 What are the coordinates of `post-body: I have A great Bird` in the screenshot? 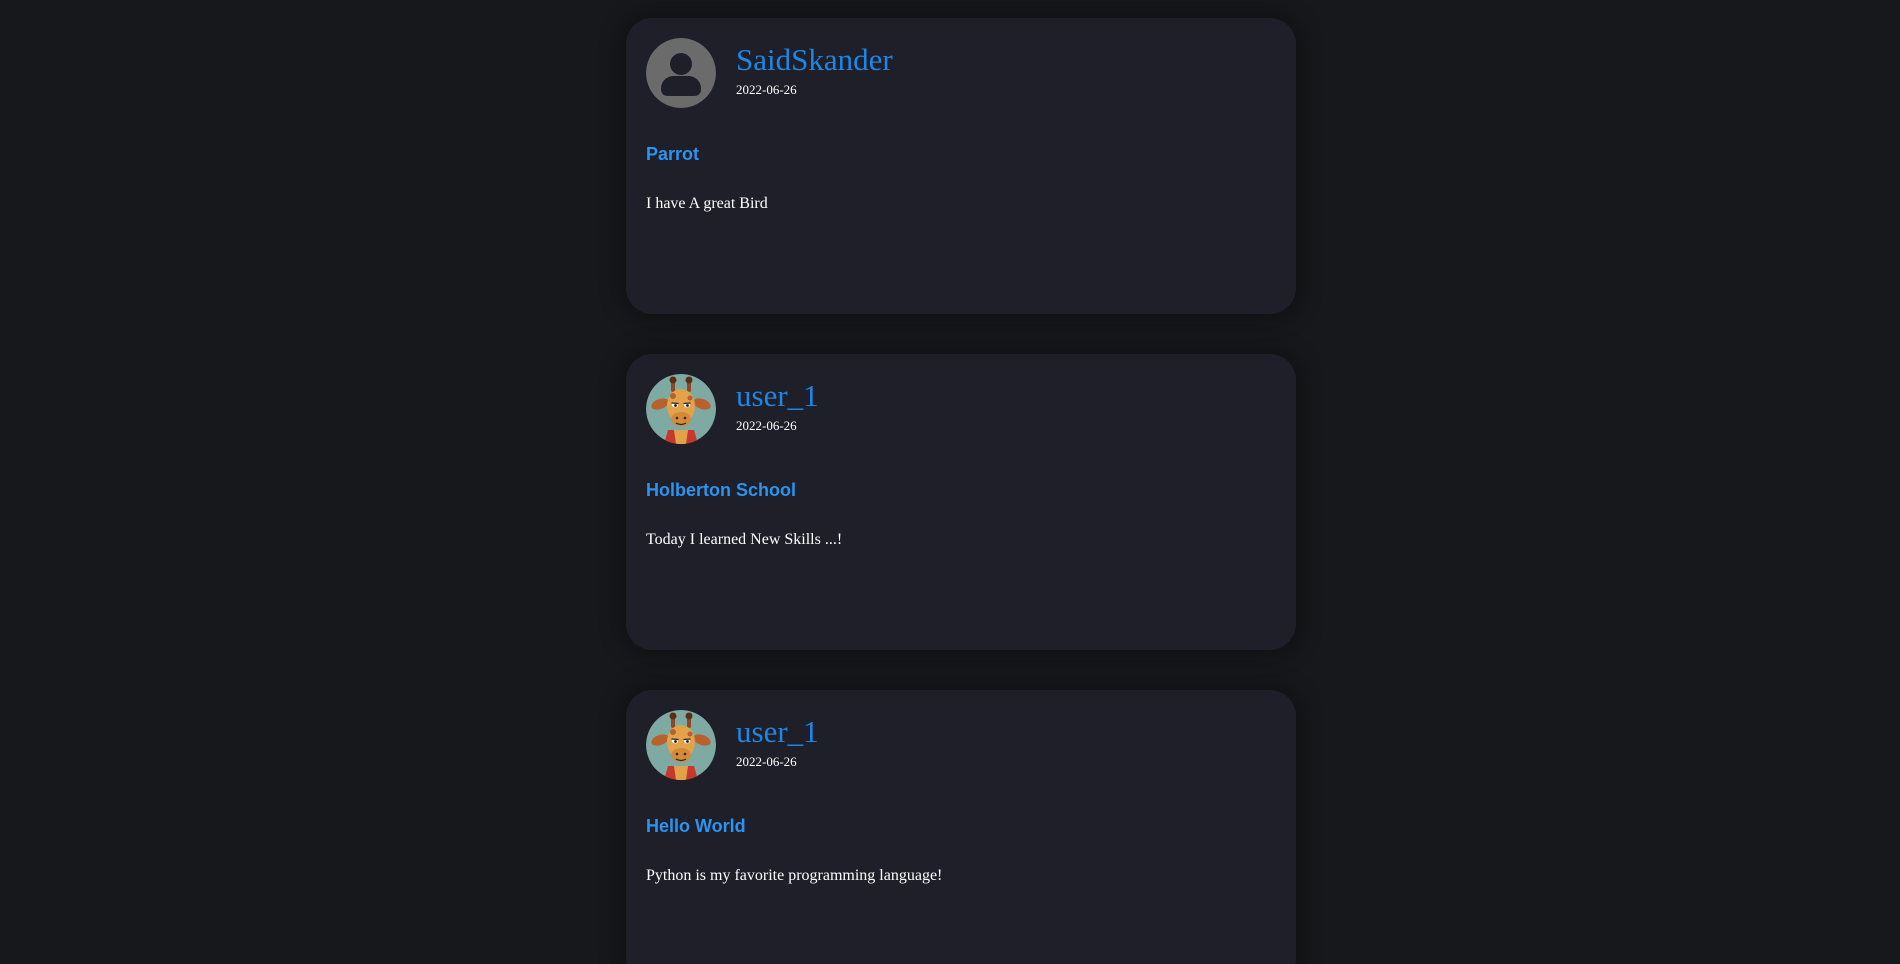 It's located at (707, 203).